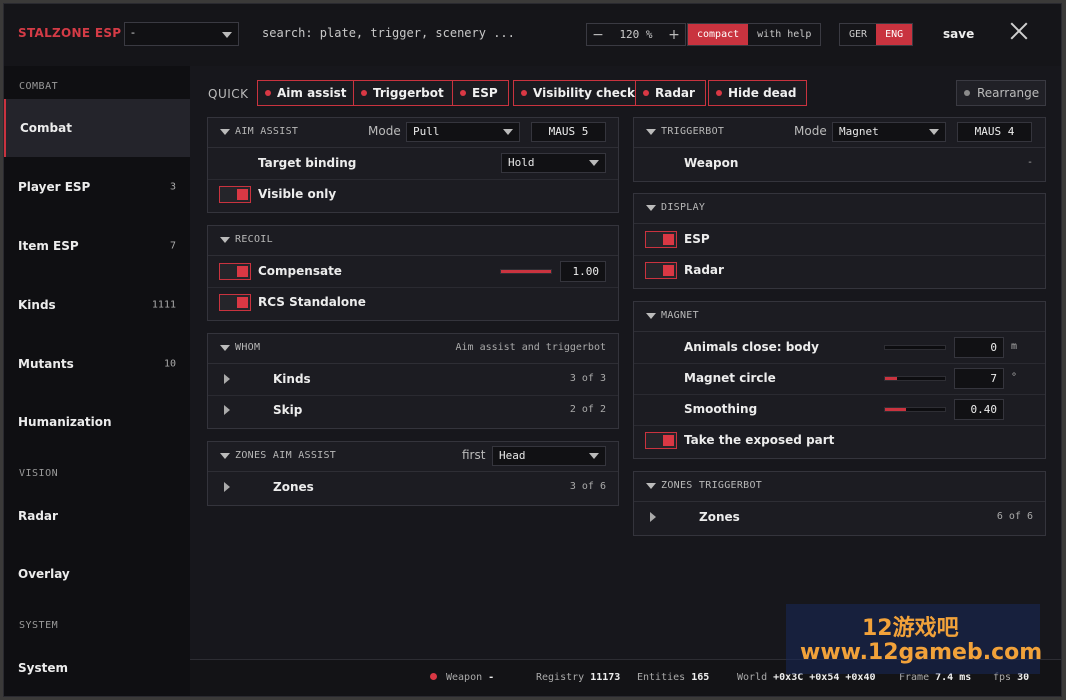  Describe the element at coordinates (661, 239) in the screenshot. I see `display-esp-toggle` at that location.